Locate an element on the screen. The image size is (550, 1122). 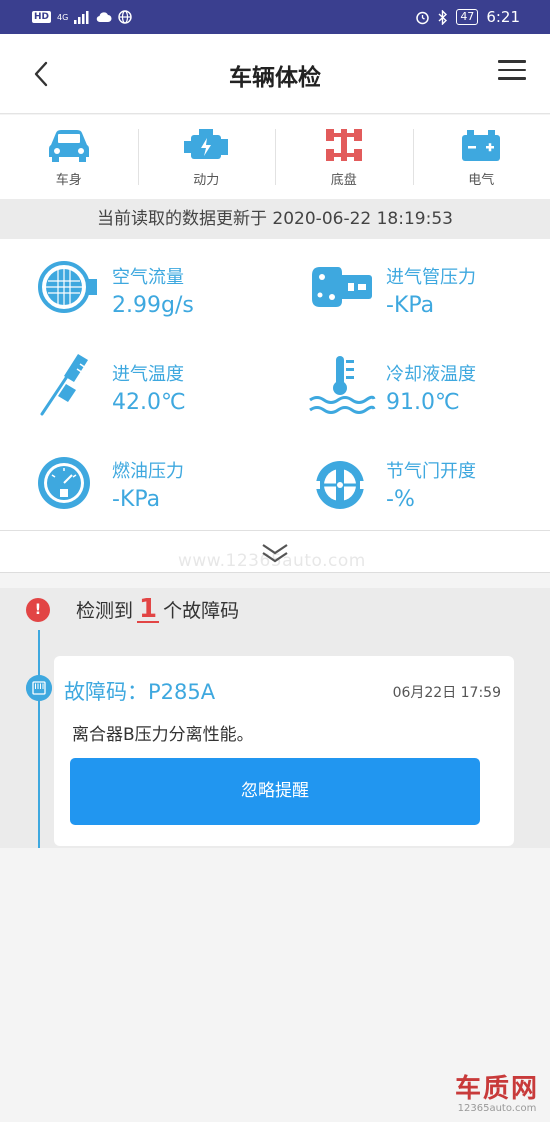
tab-label: 电气 is located at coordinates (481, 180).